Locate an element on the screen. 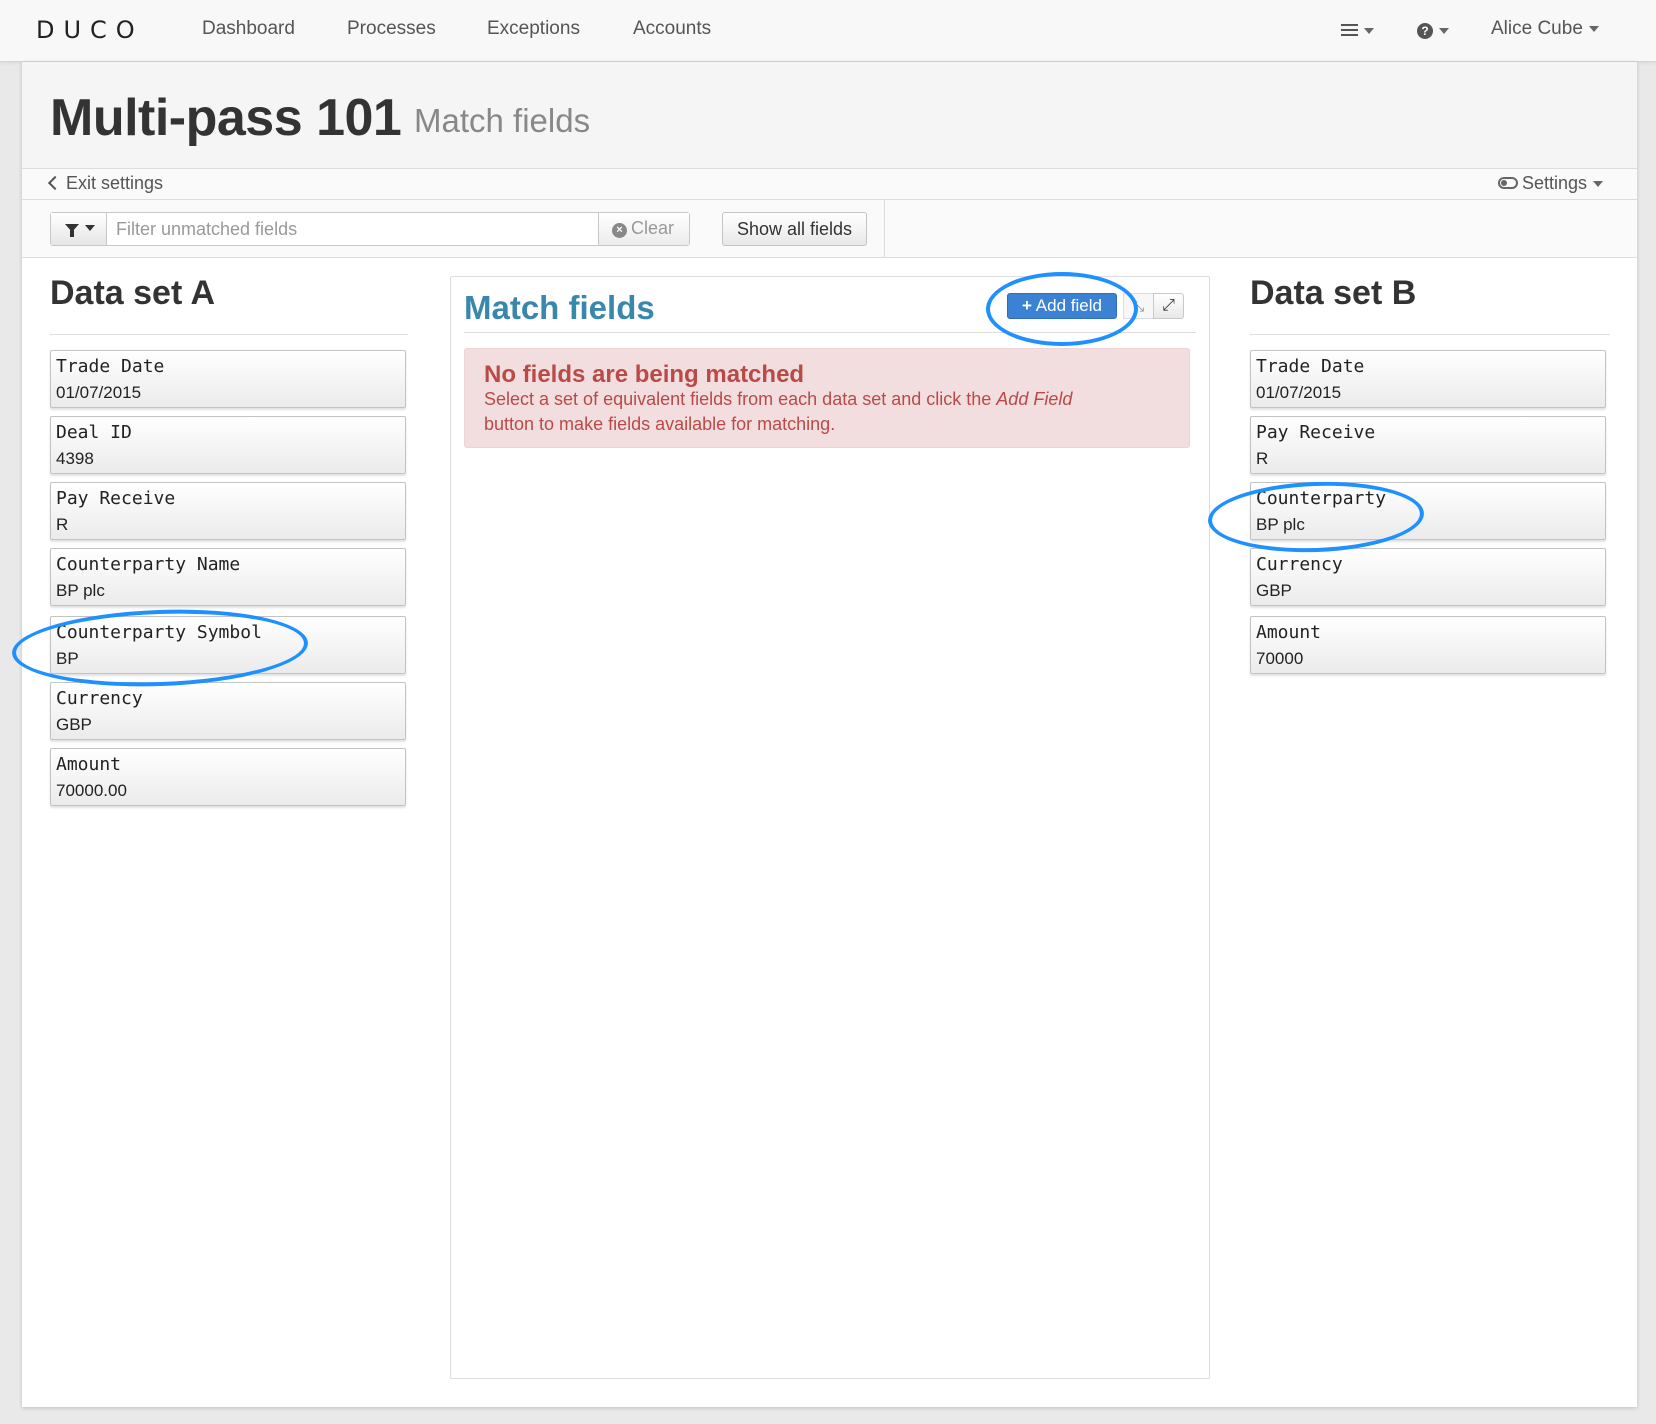 This screenshot has height=1424, width=1656. filter-bar: × Clear Show all fields is located at coordinates (829, 229).